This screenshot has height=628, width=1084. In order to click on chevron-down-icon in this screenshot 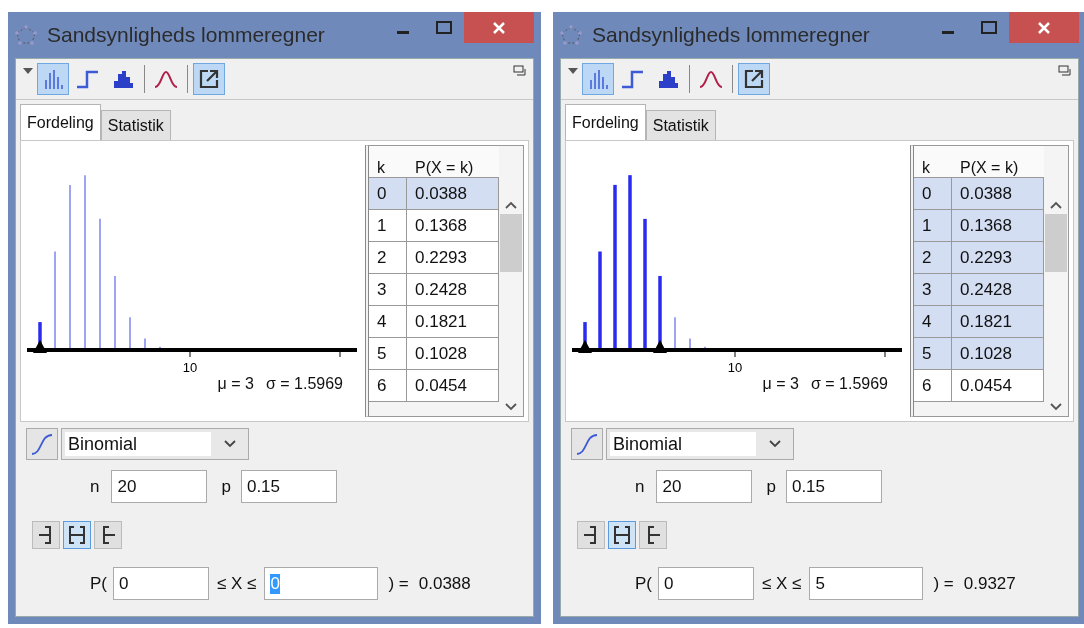, I will do `click(775, 444)`.